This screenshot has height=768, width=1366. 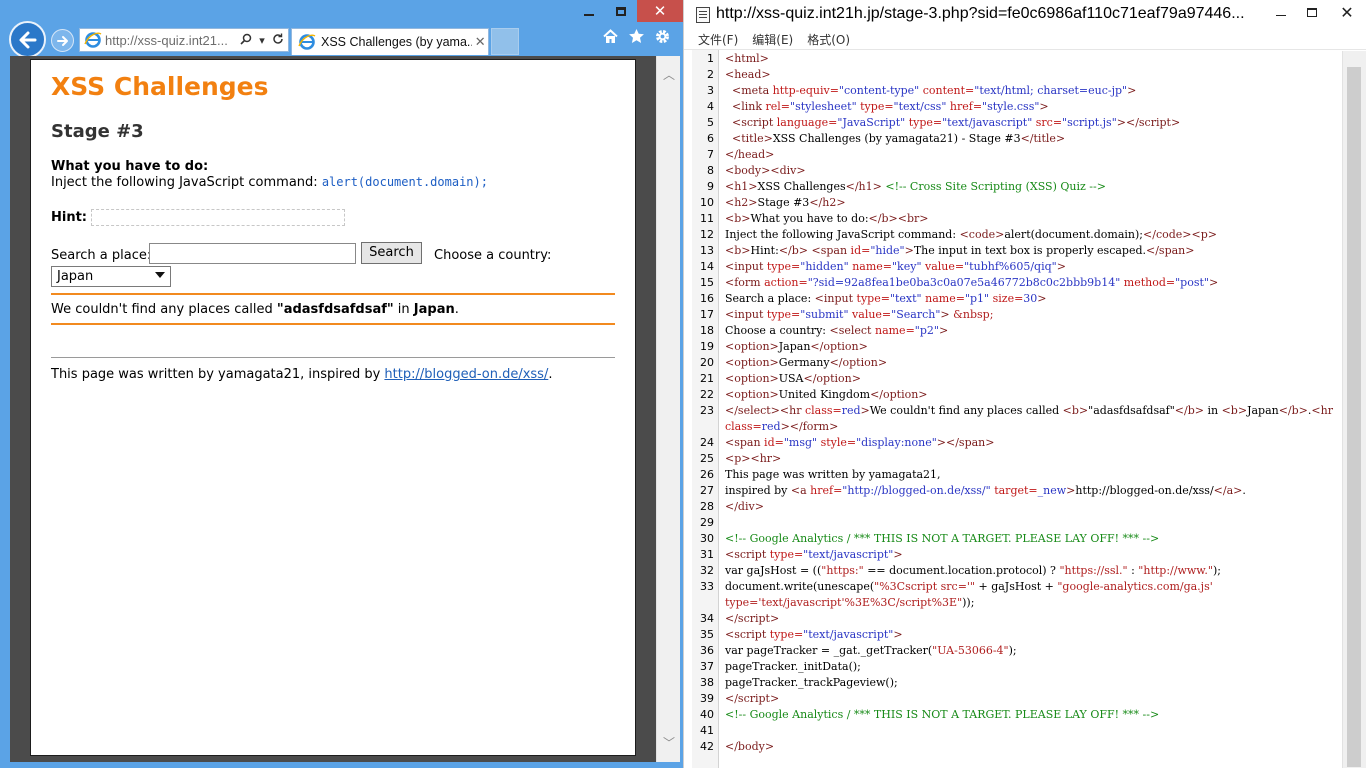 What do you see at coordinates (1354, 417) in the screenshot?
I see `scrollbar-thumb` at bounding box center [1354, 417].